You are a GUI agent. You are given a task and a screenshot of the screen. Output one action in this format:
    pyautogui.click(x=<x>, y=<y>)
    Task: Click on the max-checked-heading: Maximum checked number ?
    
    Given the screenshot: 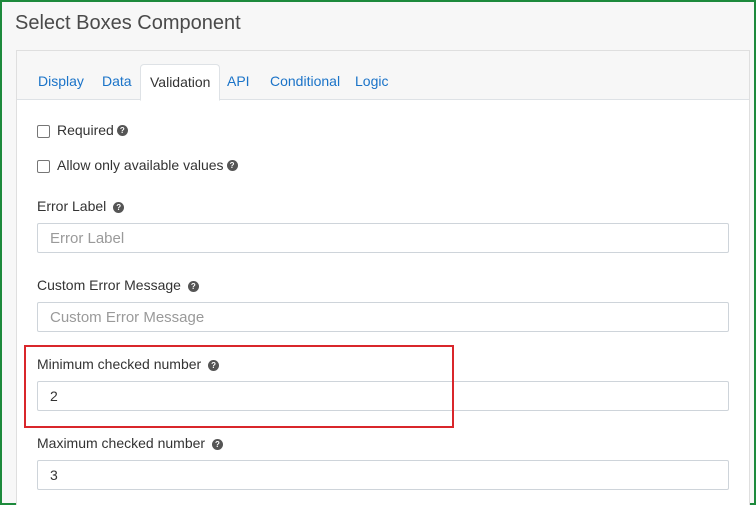 What is the action you would take?
    pyautogui.click(x=130, y=443)
    